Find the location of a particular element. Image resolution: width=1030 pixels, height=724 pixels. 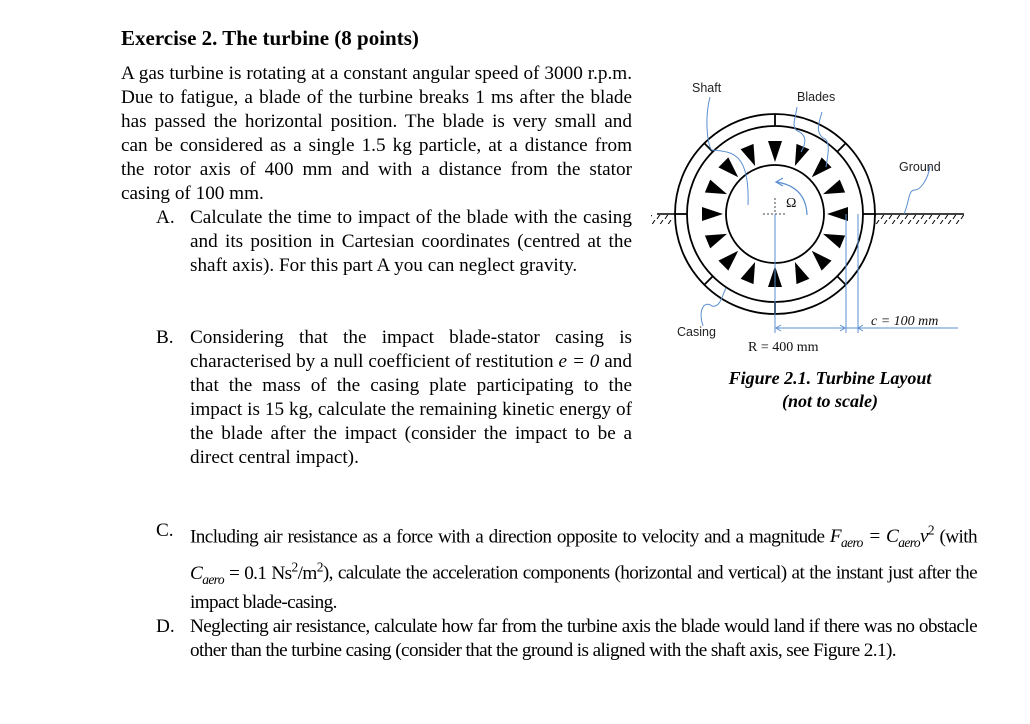

coefficient-value: = 0.1 Ns is located at coordinates (257, 573).